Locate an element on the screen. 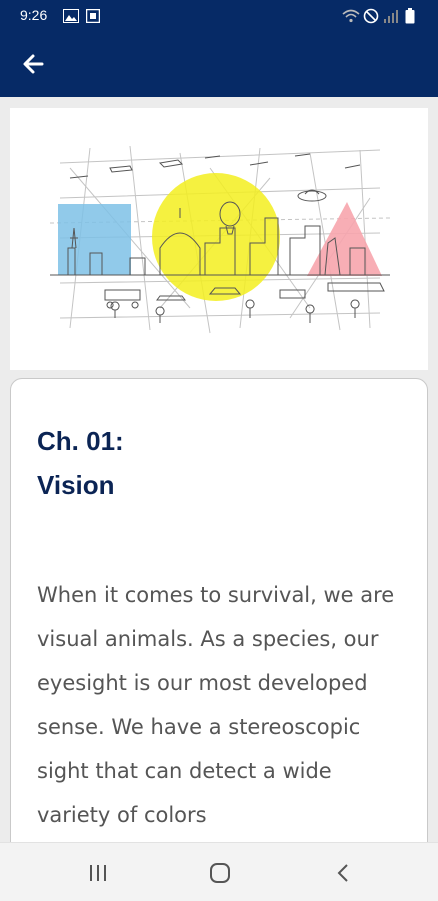  battery-icon is located at coordinates (410, 18).